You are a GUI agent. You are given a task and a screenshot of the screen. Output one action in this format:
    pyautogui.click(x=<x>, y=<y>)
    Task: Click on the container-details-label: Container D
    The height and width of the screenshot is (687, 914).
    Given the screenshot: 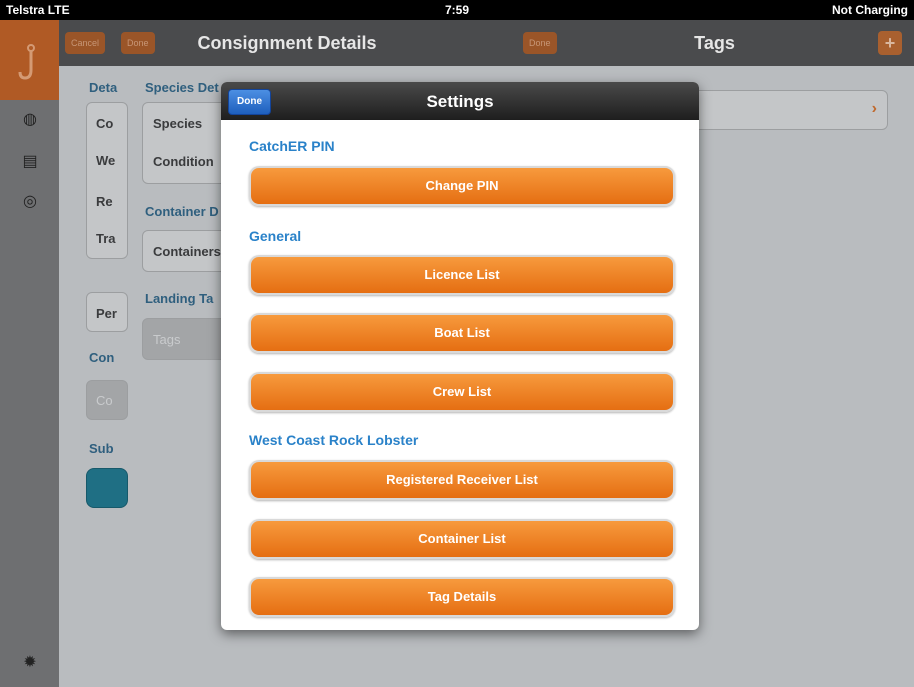 What is the action you would take?
    pyautogui.click(x=182, y=211)
    